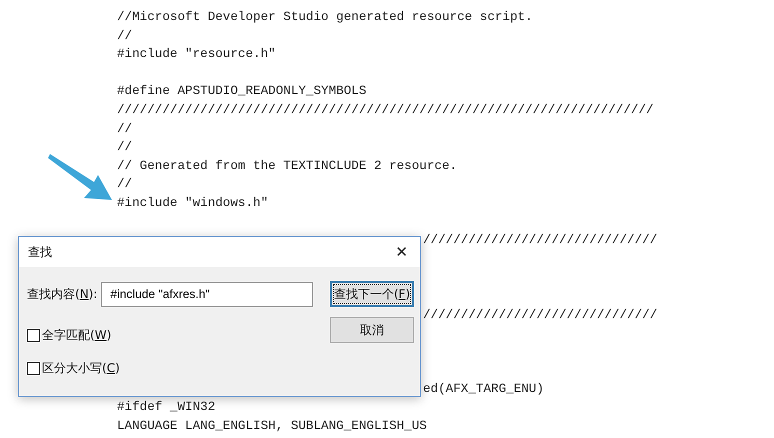  I want to click on dialog-title: 查找, so click(40, 252).